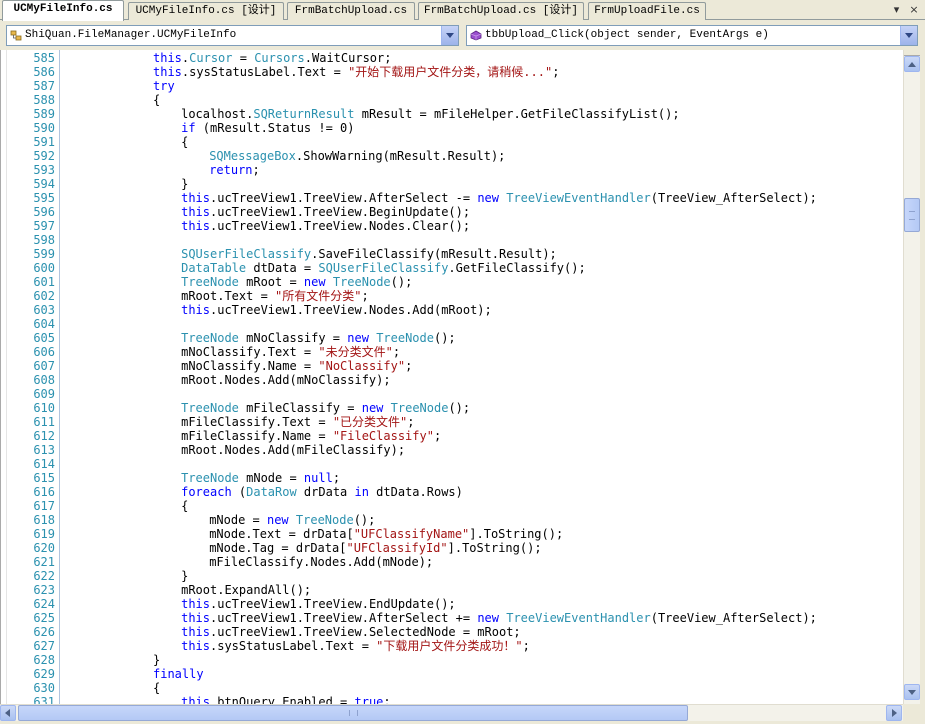  I want to click on code-text: try, so click(164, 86).